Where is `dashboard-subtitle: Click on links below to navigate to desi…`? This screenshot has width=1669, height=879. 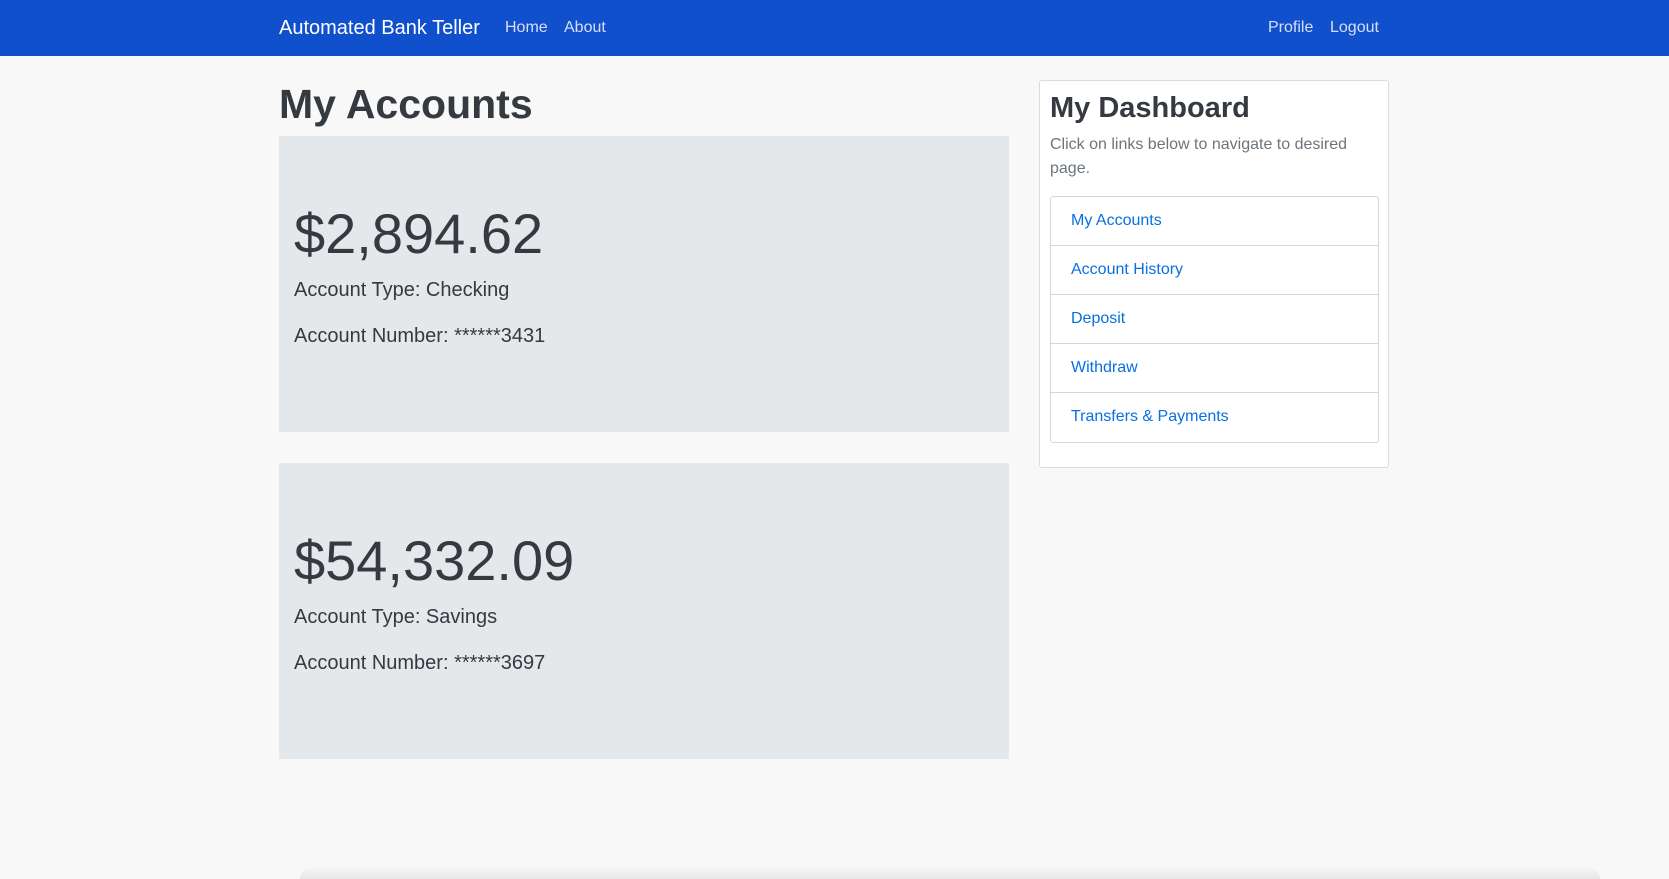 dashboard-subtitle: Click on links below to navigate to desi… is located at coordinates (1199, 156).